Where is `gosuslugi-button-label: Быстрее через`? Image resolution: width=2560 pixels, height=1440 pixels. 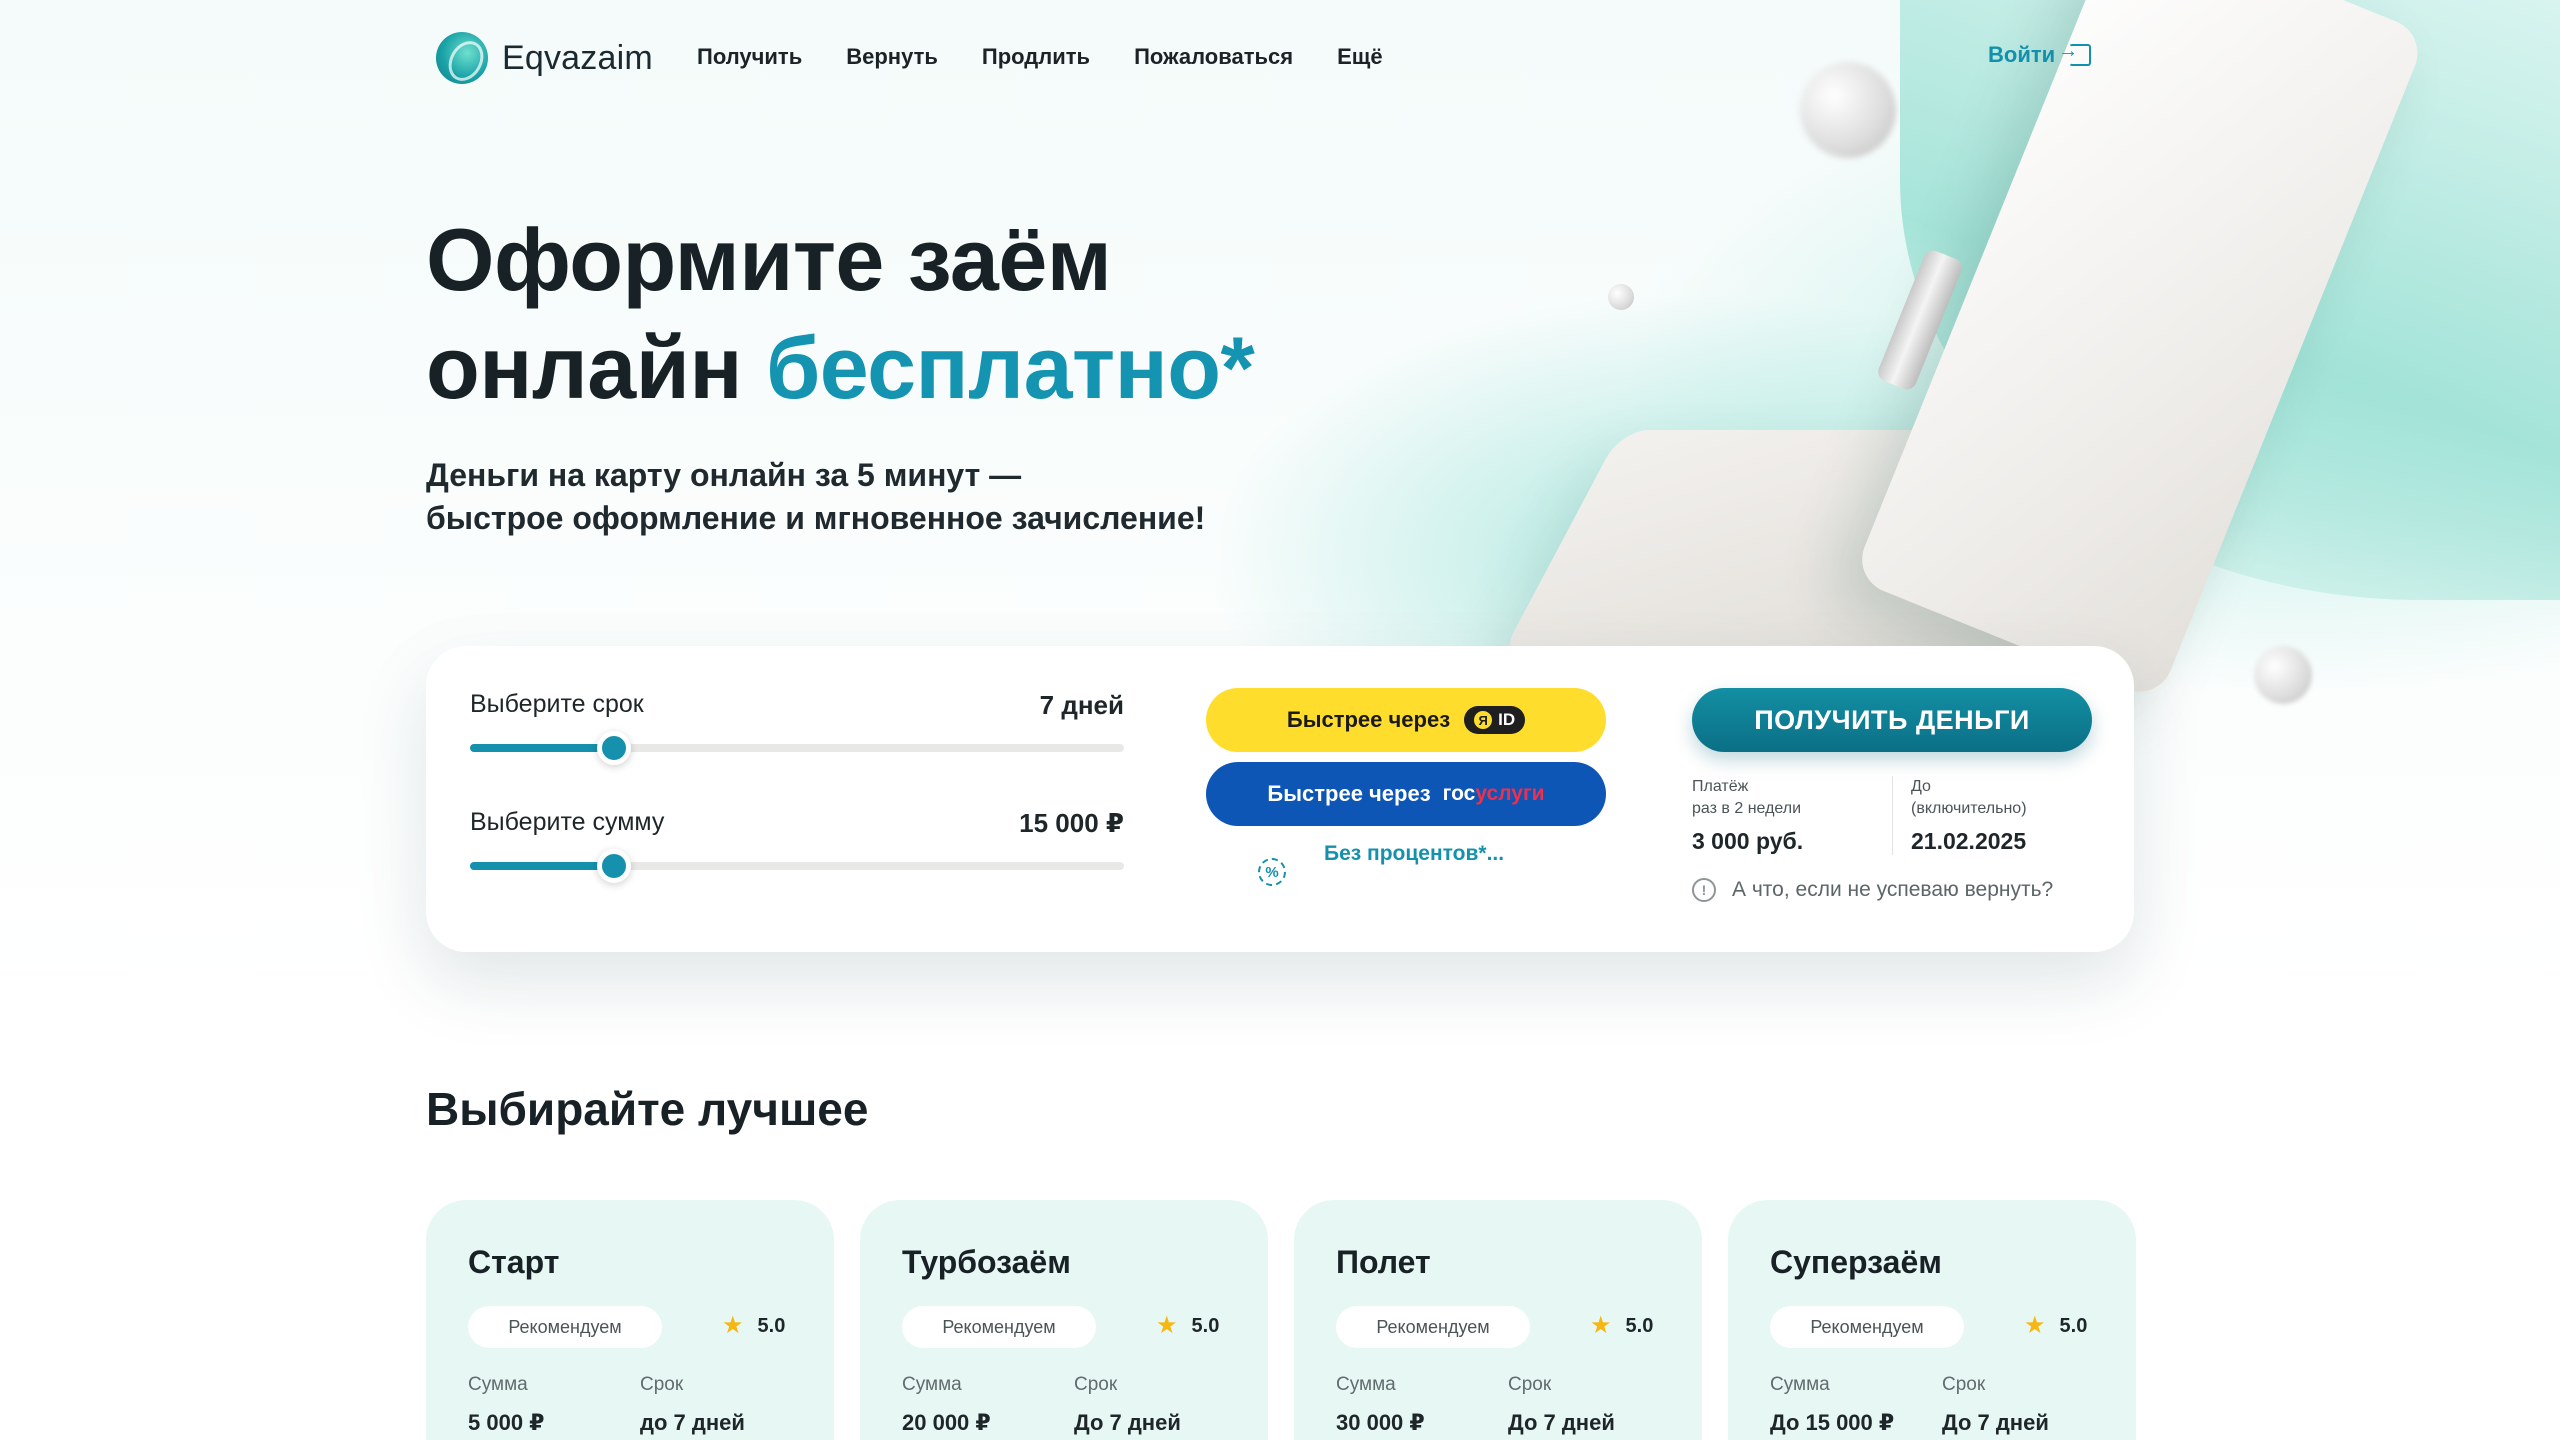 gosuslugi-button-label: Быстрее через is located at coordinates (1349, 793).